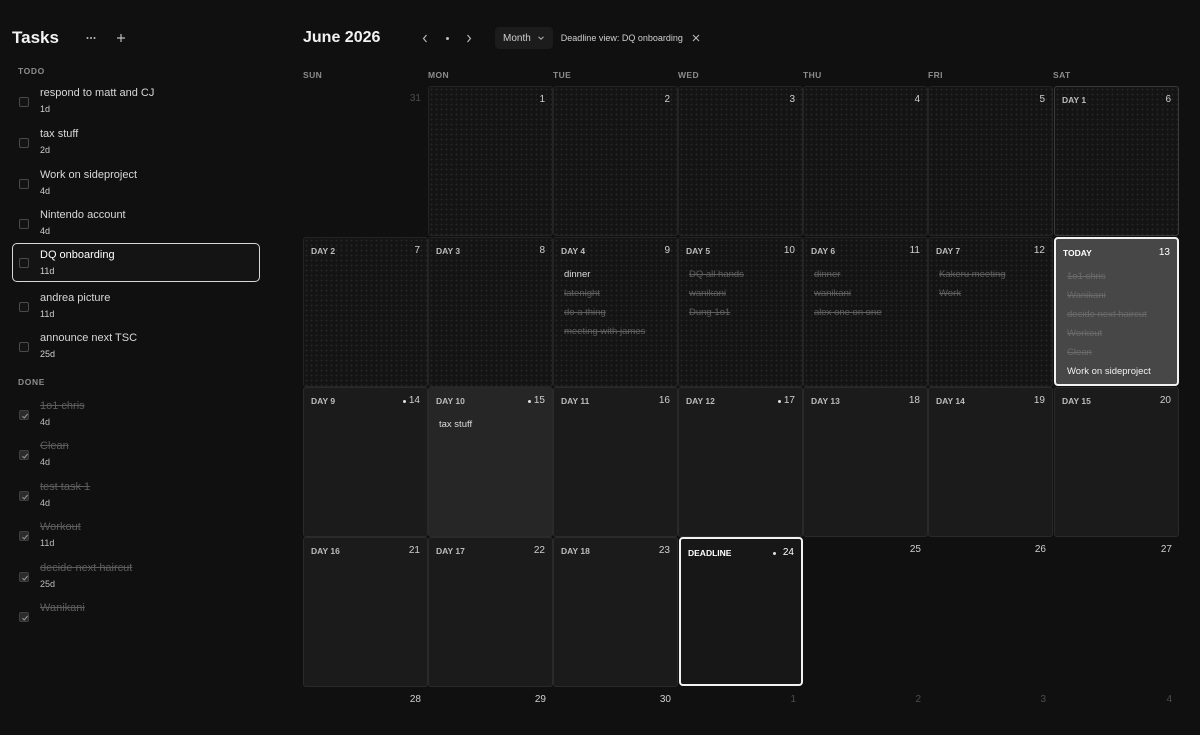 The image size is (1200, 735). What do you see at coordinates (1109, 295) in the screenshot?
I see `calendar-event-done: Wanikani` at bounding box center [1109, 295].